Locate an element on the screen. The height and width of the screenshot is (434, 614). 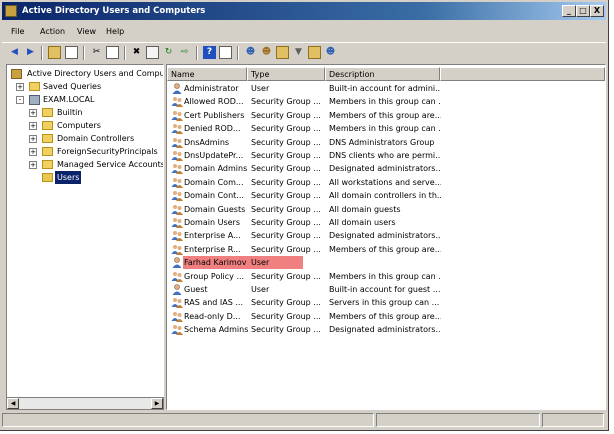
list-item: Farhad Karimov User is located at coordinates (386, 263).